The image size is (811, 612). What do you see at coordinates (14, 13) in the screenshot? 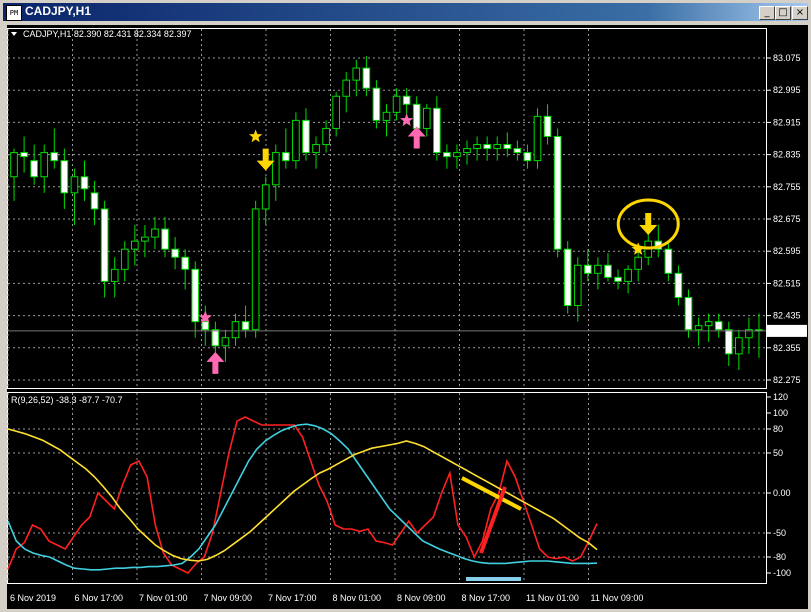
I see `chart-app-icon: PM` at bounding box center [14, 13].